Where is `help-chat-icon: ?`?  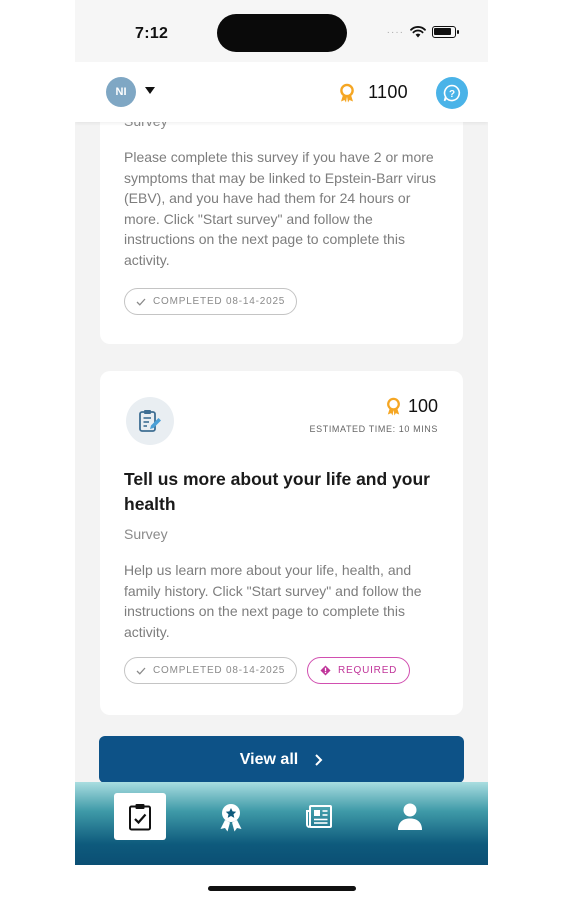
help-chat-icon: ? is located at coordinates (452, 93).